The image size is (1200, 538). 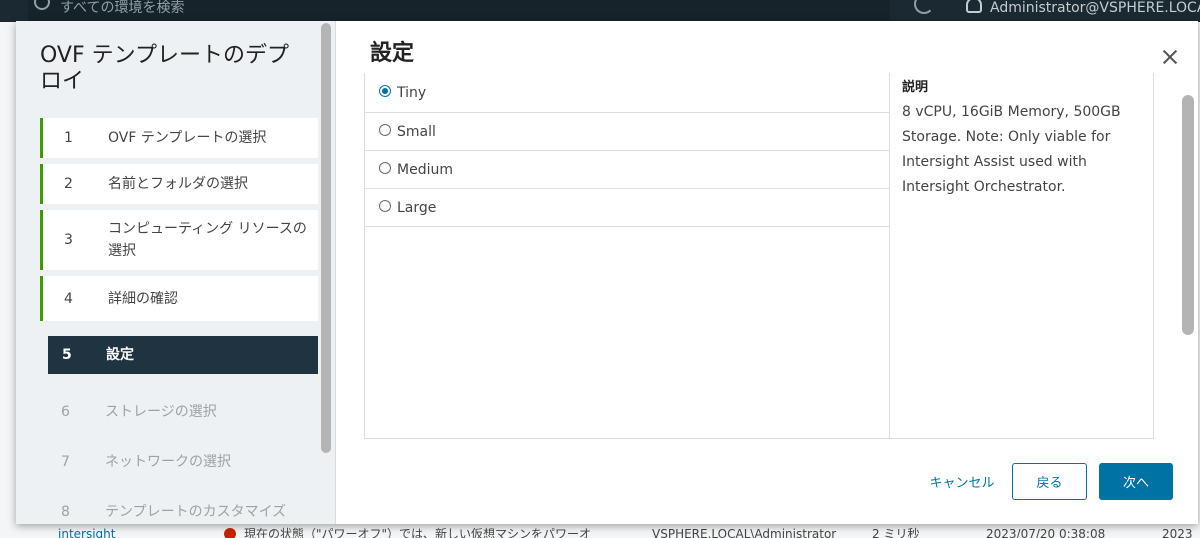 I want to click on step-number: 8, so click(x=65, y=512).